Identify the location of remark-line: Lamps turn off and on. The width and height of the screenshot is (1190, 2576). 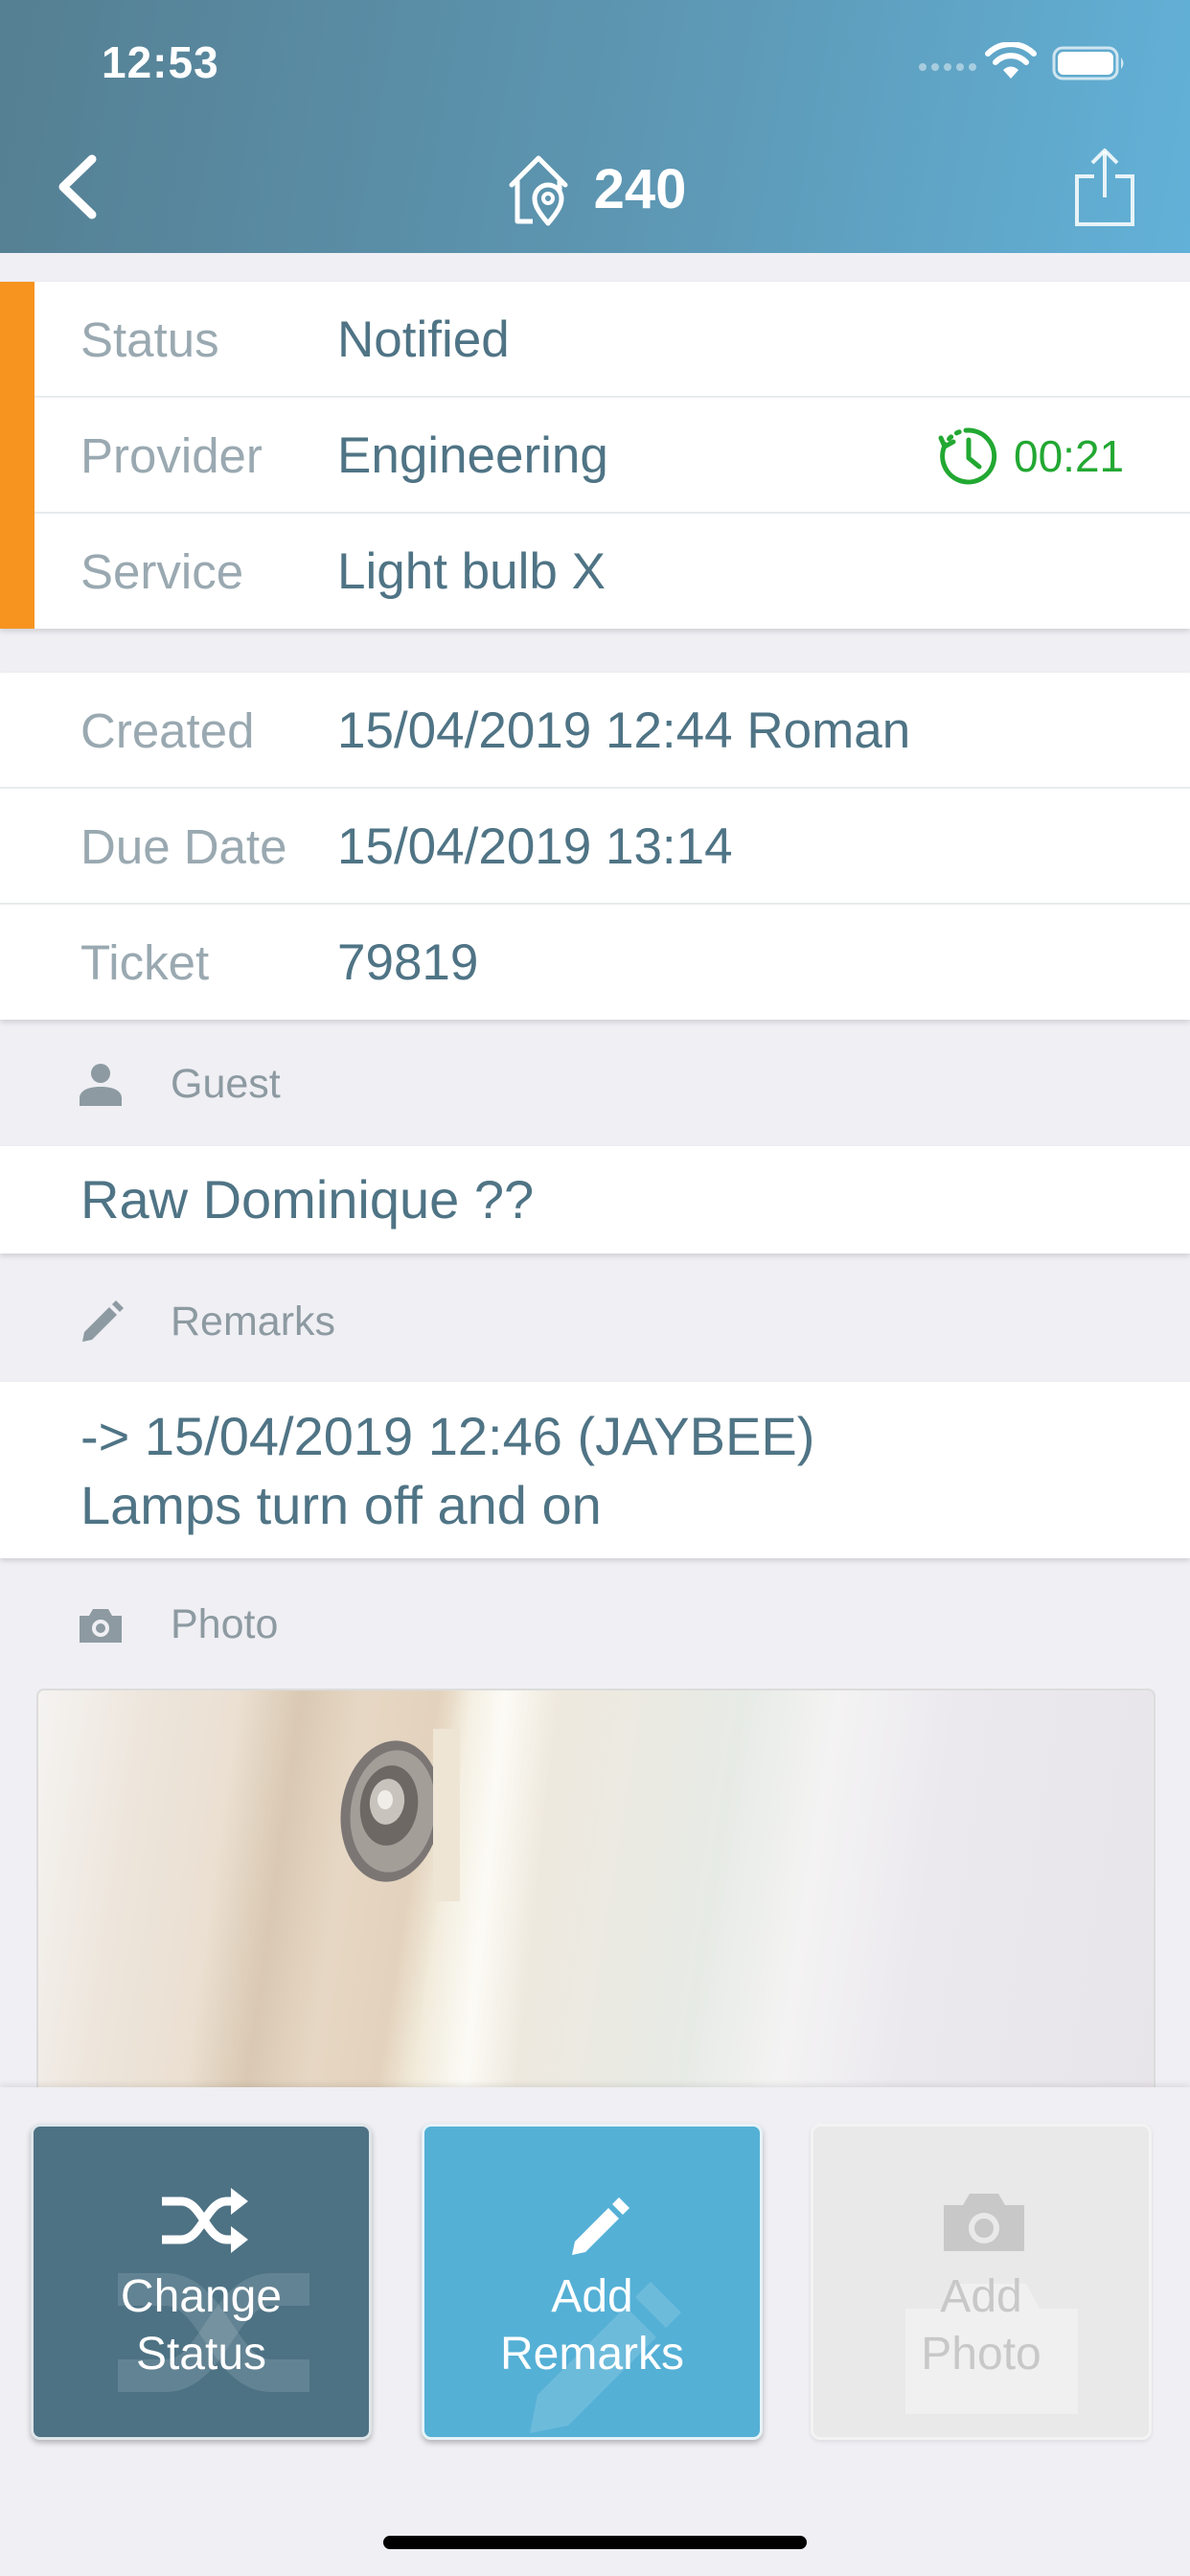
(341, 1505).